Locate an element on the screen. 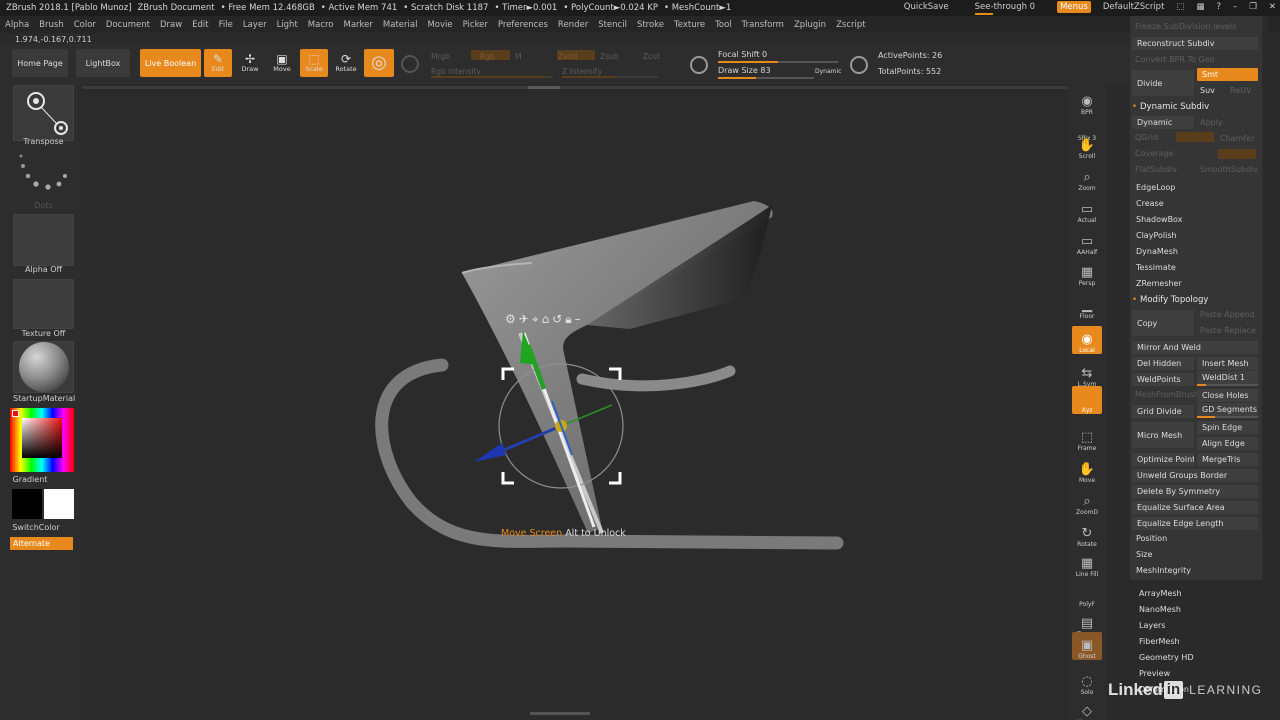  shelf-aahalf-button: ▭ AAHalf is located at coordinates (1087, 242).